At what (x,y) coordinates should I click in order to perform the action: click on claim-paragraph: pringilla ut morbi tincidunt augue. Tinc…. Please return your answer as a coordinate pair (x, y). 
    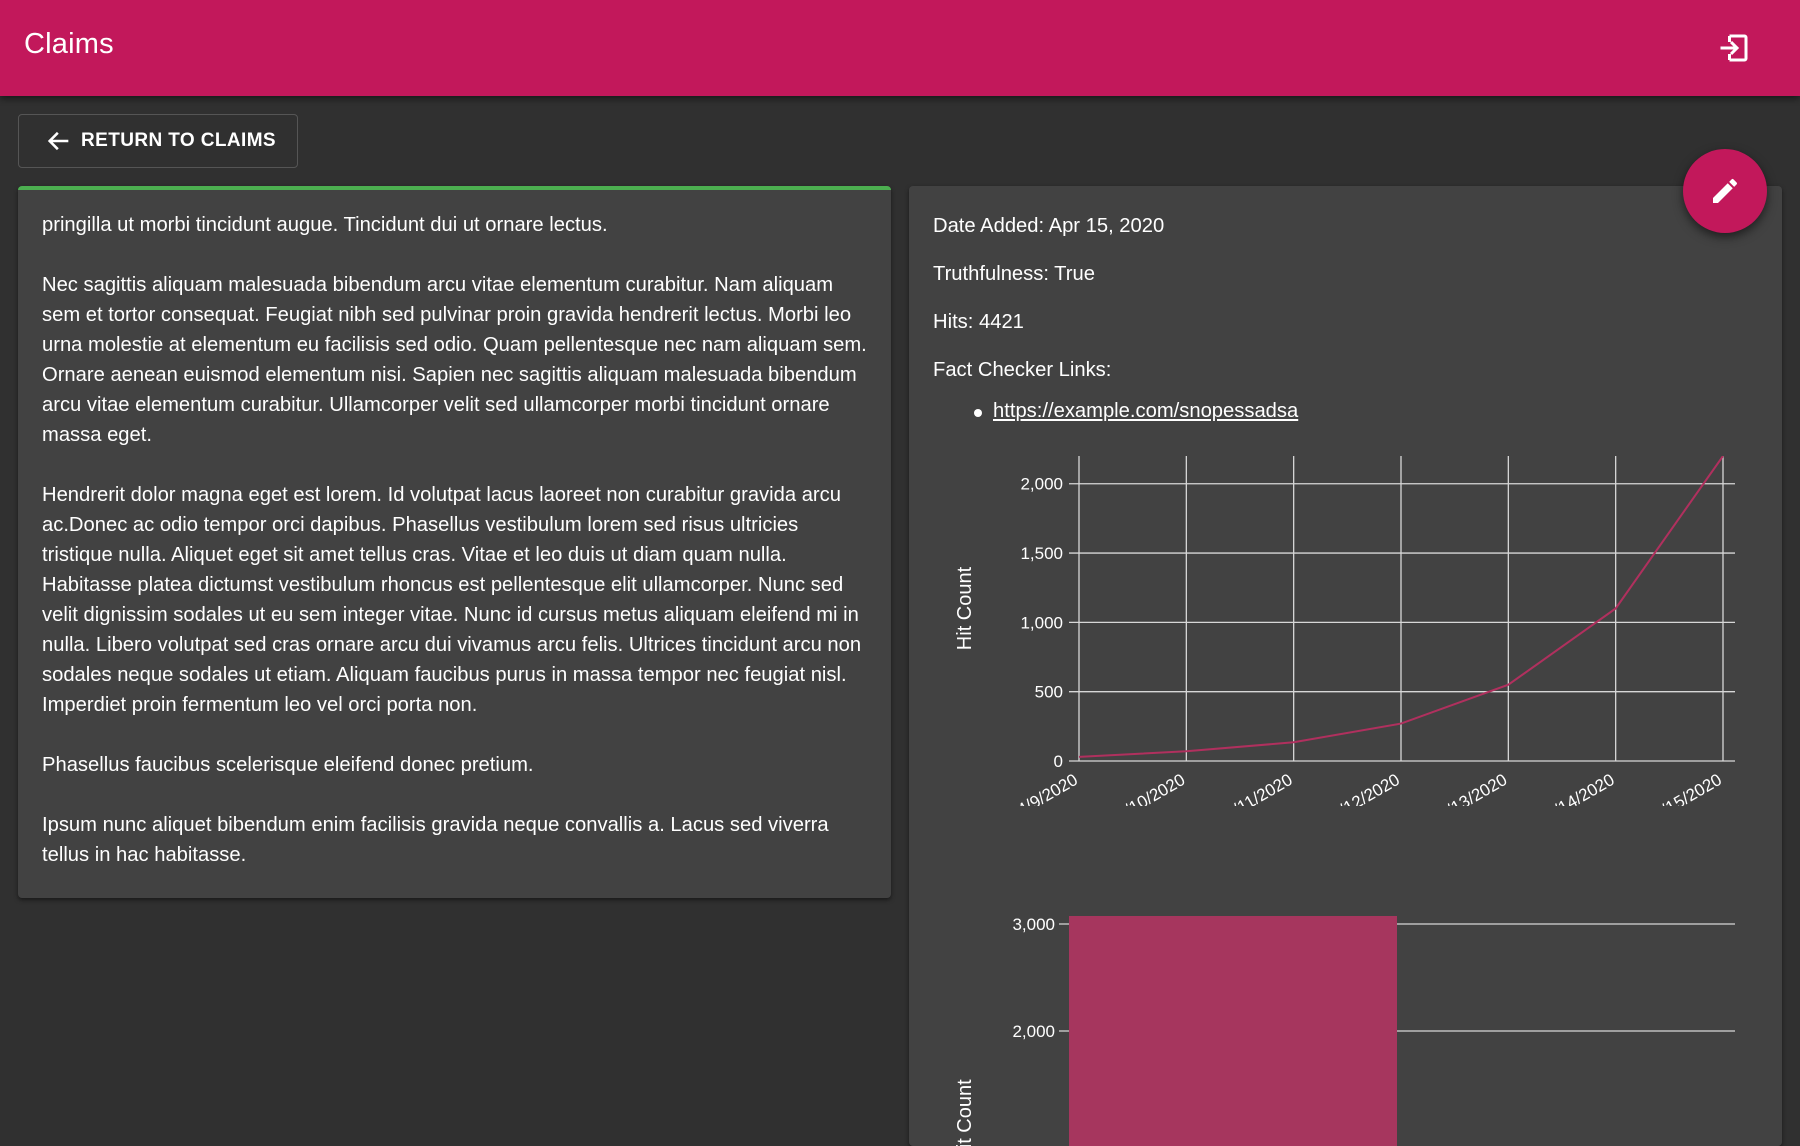
    Looking at the image, I should click on (325, 225).